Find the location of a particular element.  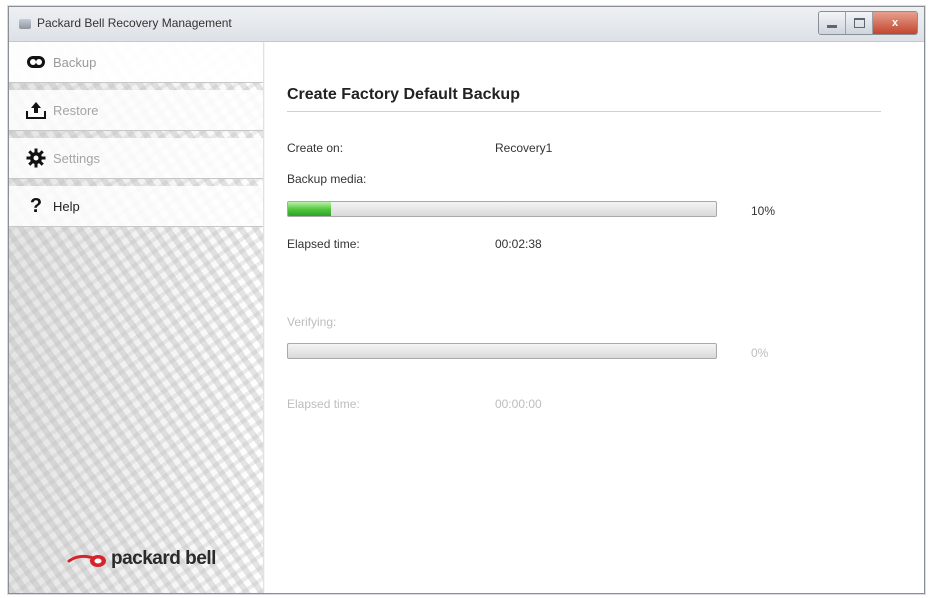

help-icon: ? is located at coordinates (36, 205).